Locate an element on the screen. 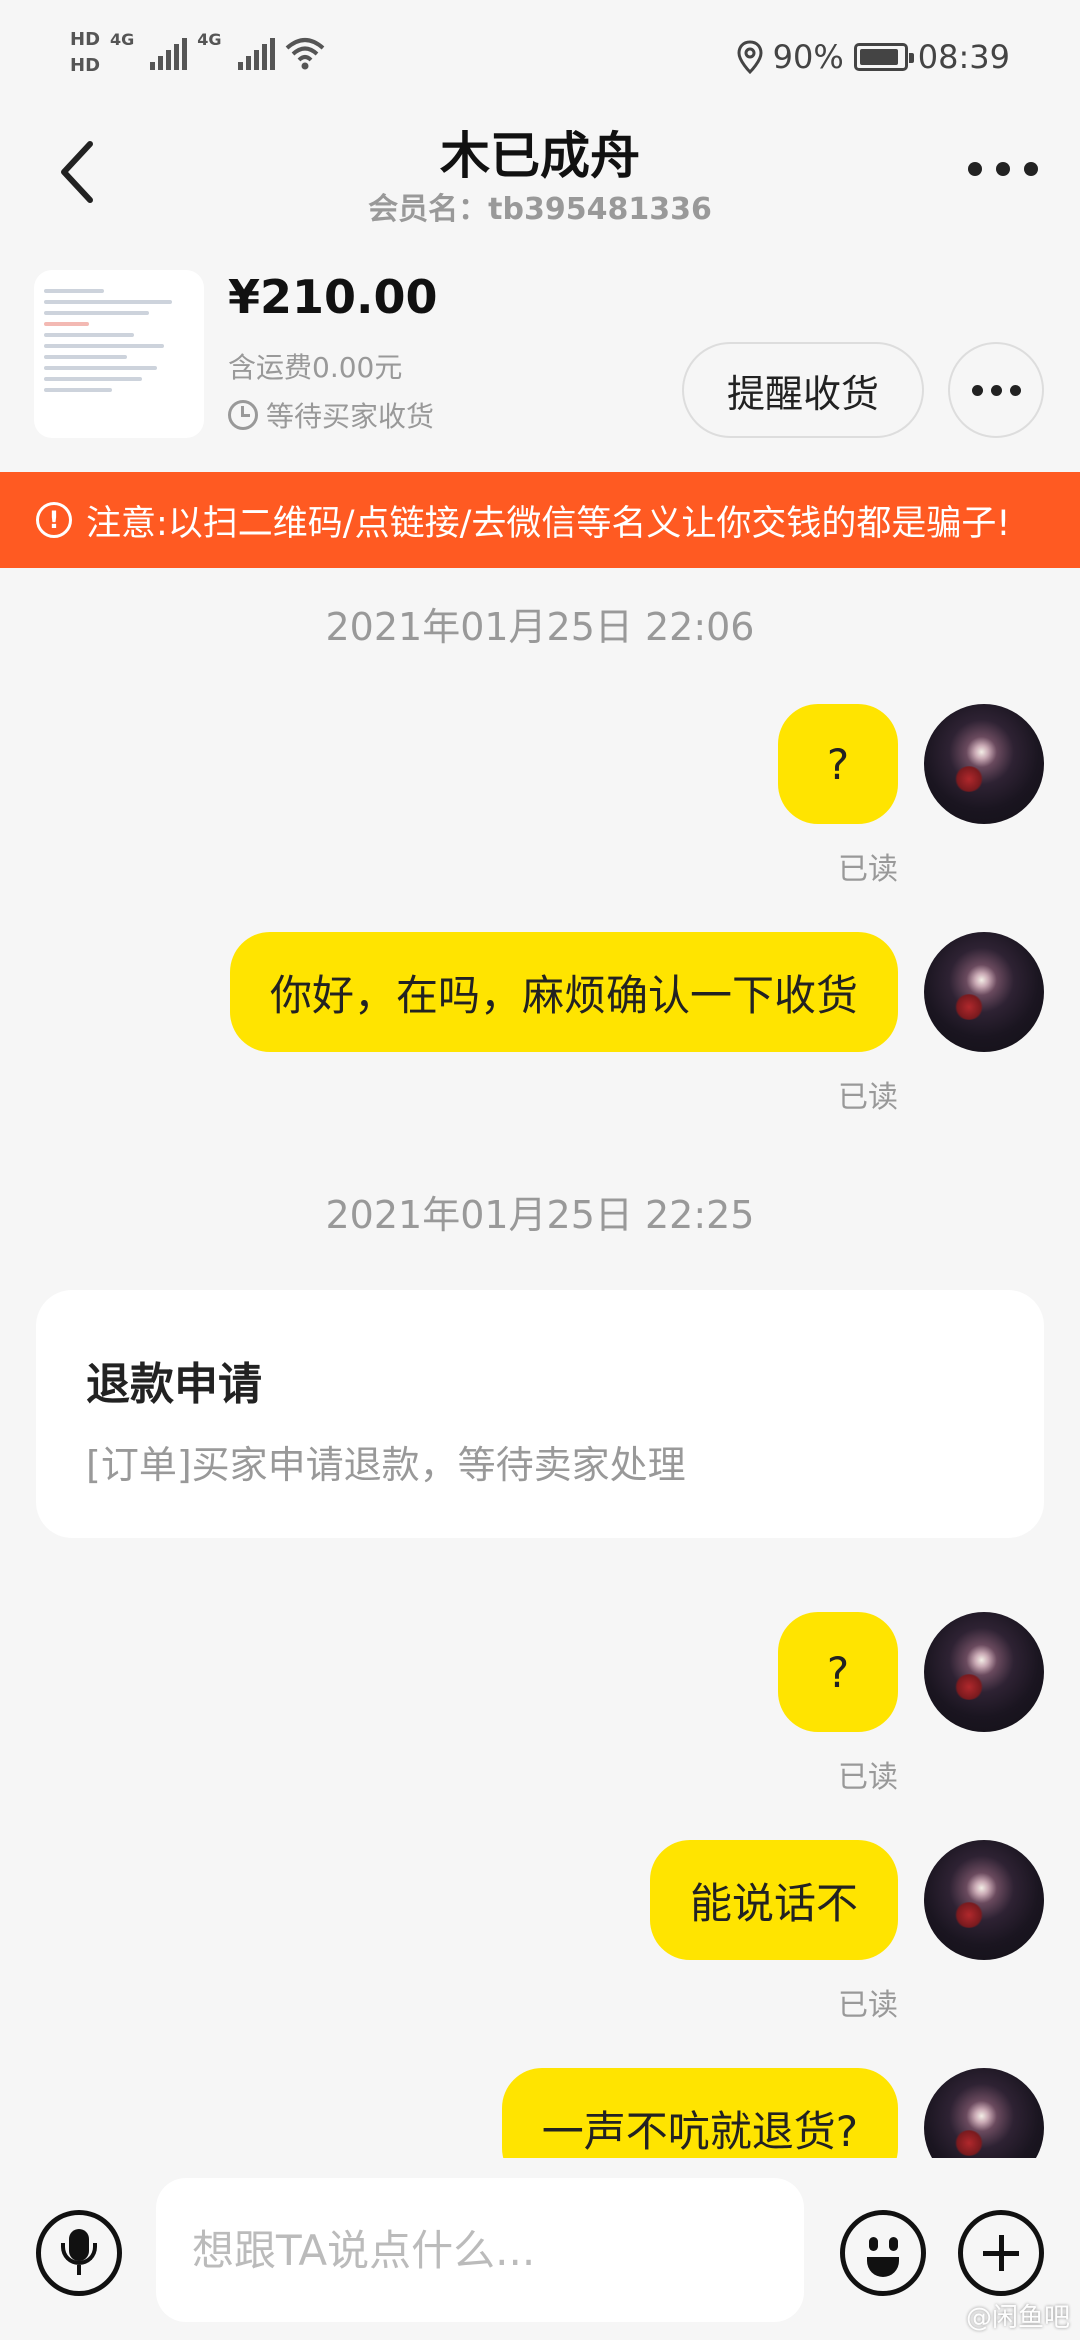 The width and height of the screenshot is (1080, 2340). warning-text: 注意:以扫二维码/点链接/去微信等名义让你交钱的都是骗子! is located at coordinates (548, 523).